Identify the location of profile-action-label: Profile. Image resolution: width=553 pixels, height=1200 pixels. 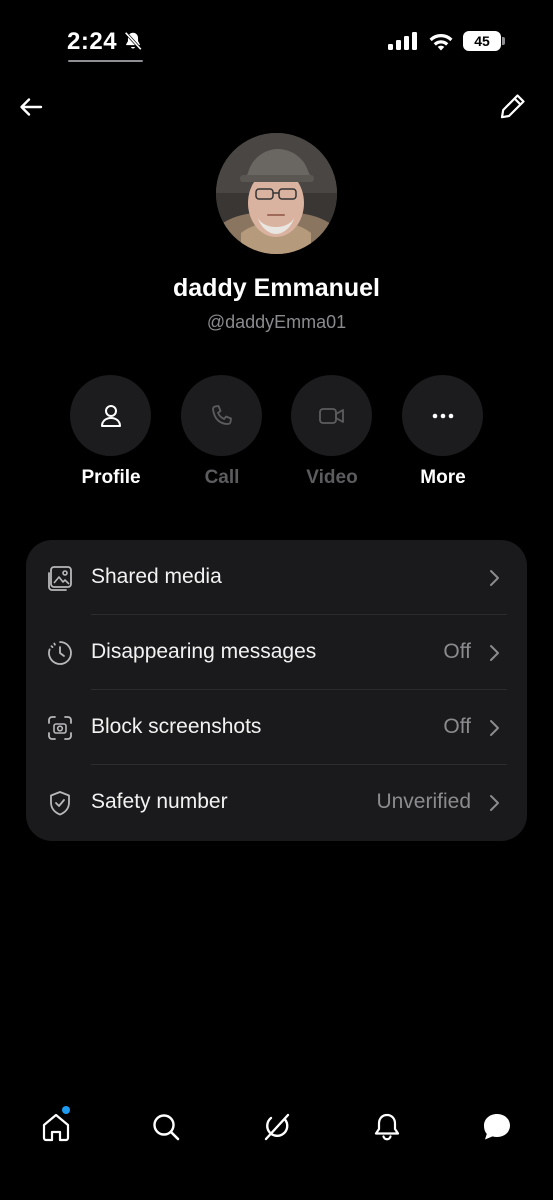
(111, 477).